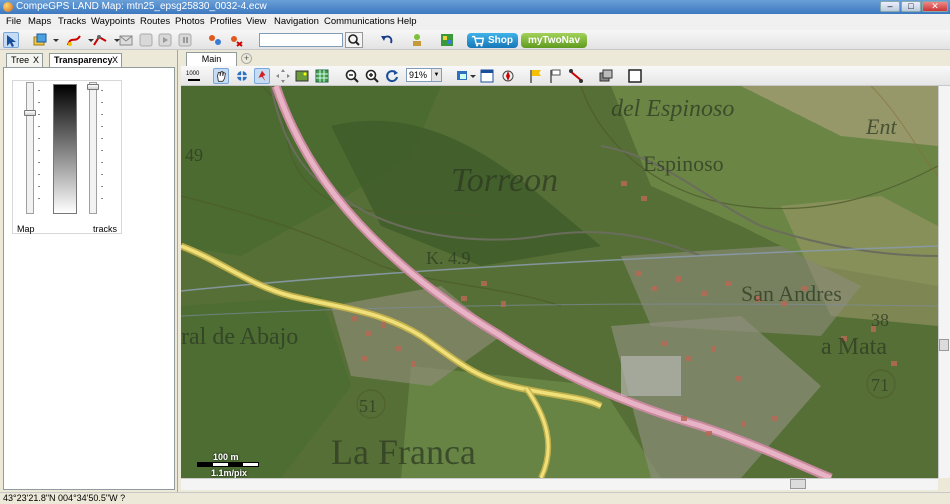 The image size is (950, 504). I want to click on maps-grid-icon, so click(447, 40).